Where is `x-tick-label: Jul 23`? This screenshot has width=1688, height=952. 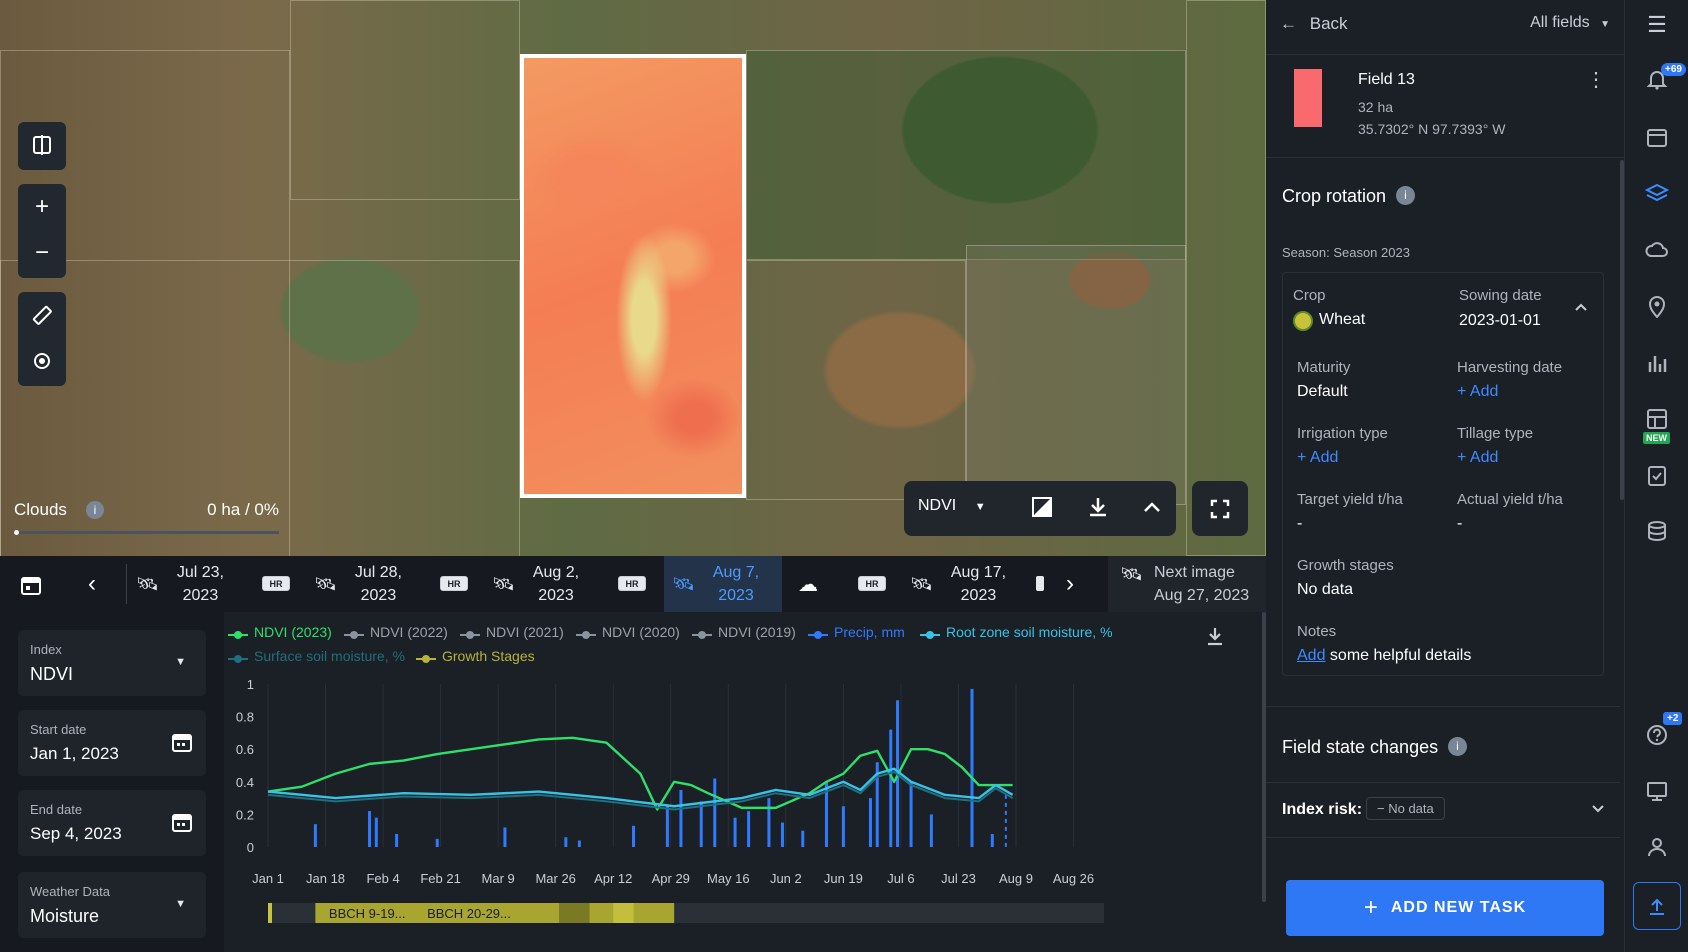 x-tick-label: Jul 23 is located at coordinates (958, 878).